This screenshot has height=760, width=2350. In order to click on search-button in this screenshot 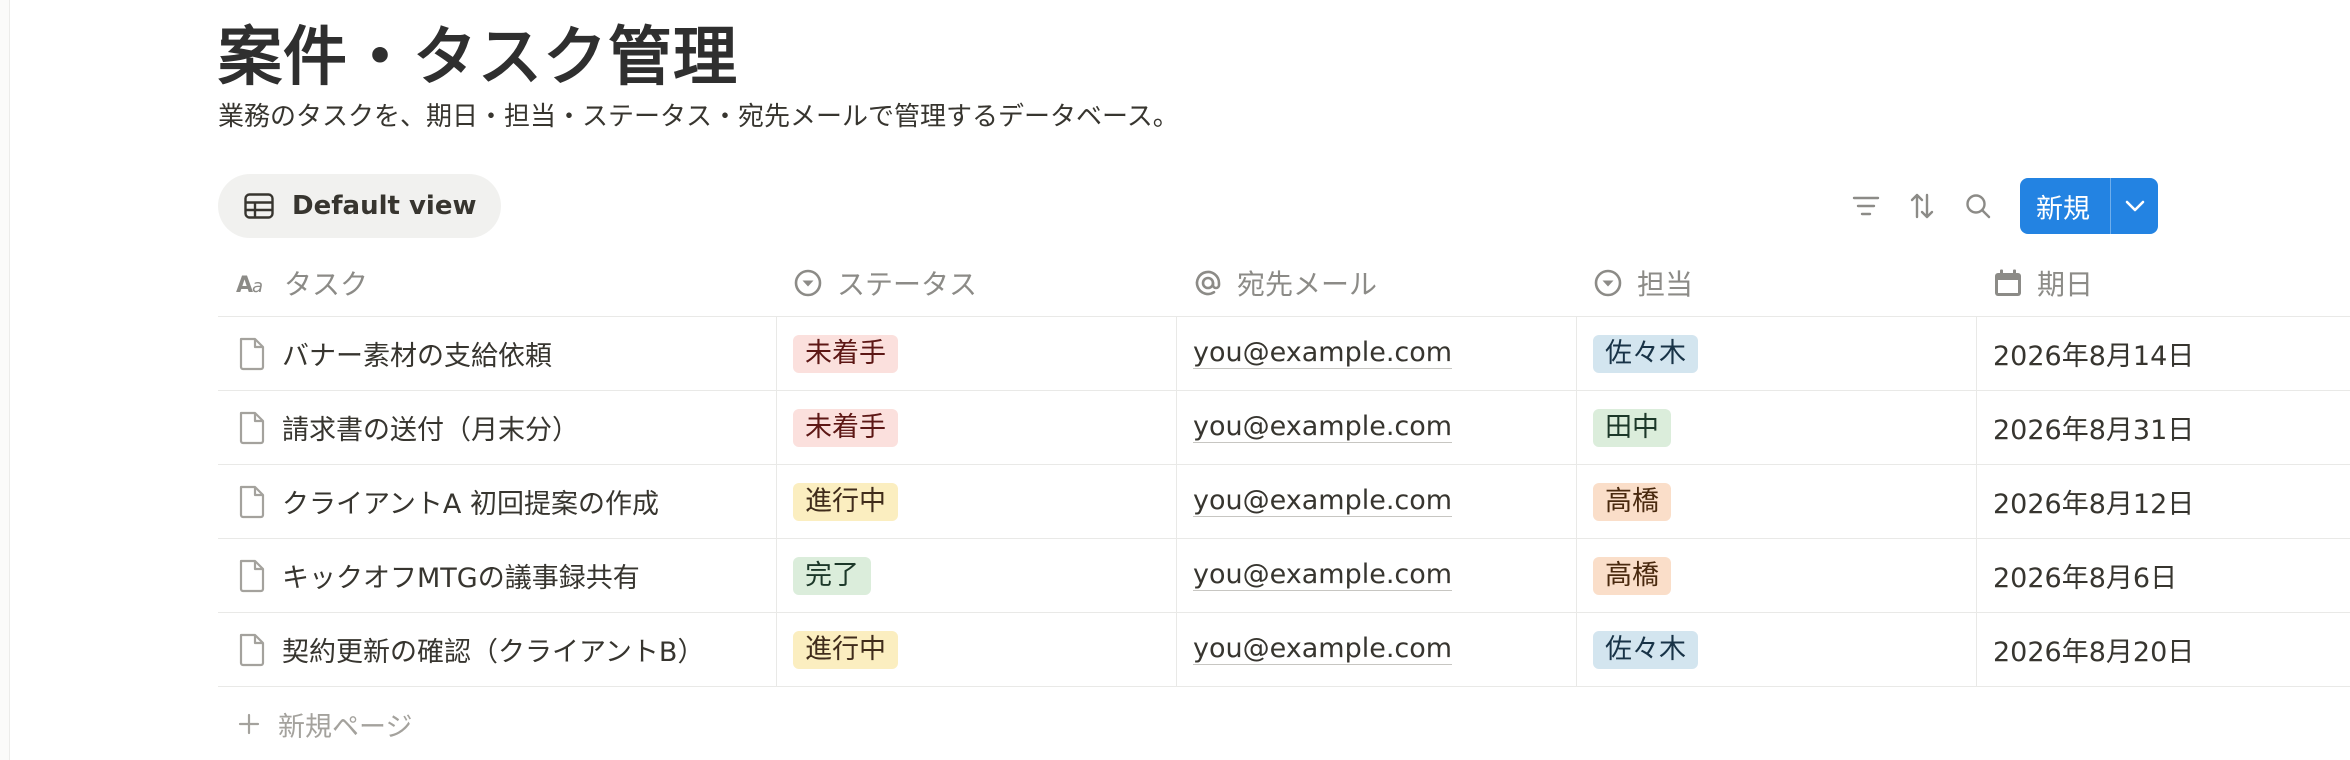, I will do `click(1978, 206)`.